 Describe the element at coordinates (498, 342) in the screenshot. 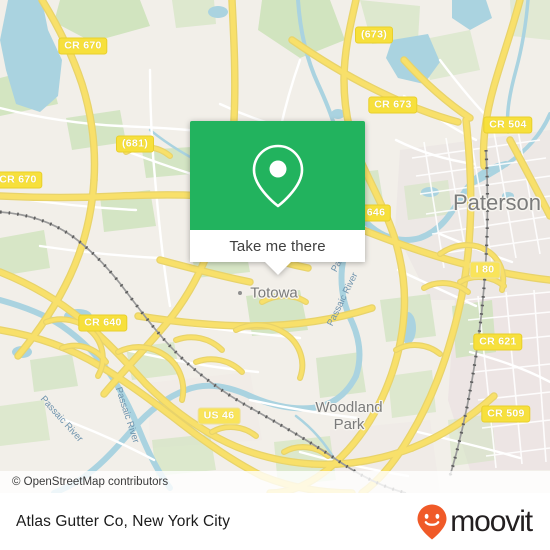

I see `road-shield-cr621: CR 621` at that location.